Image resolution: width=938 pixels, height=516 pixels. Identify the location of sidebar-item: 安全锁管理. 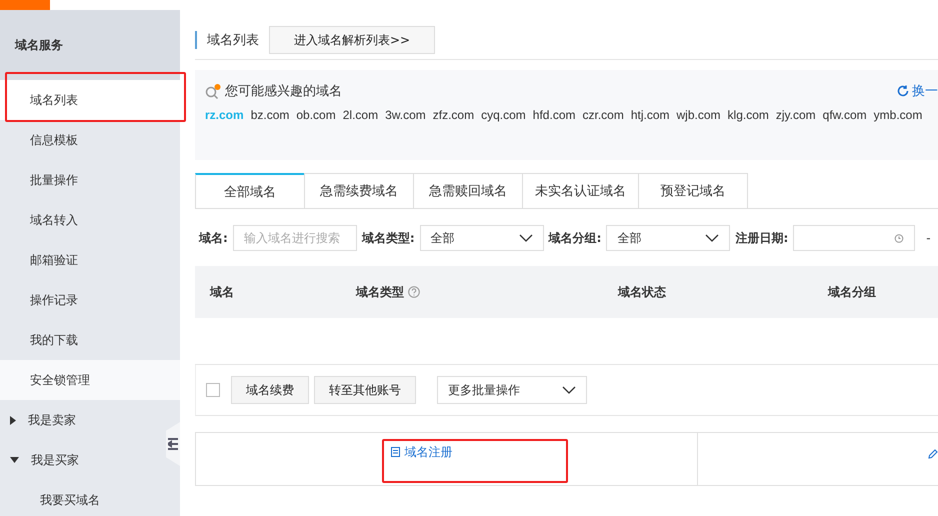
(90, 380).